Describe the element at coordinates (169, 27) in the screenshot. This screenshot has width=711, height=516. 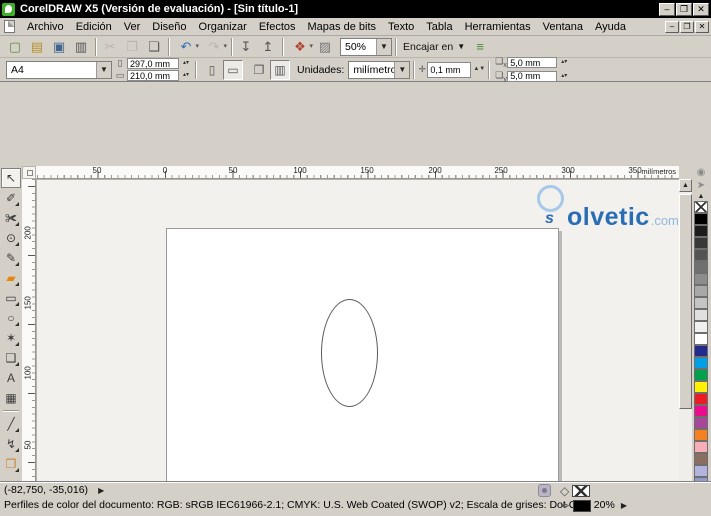
I see `menu-item: Diseño` at that location.